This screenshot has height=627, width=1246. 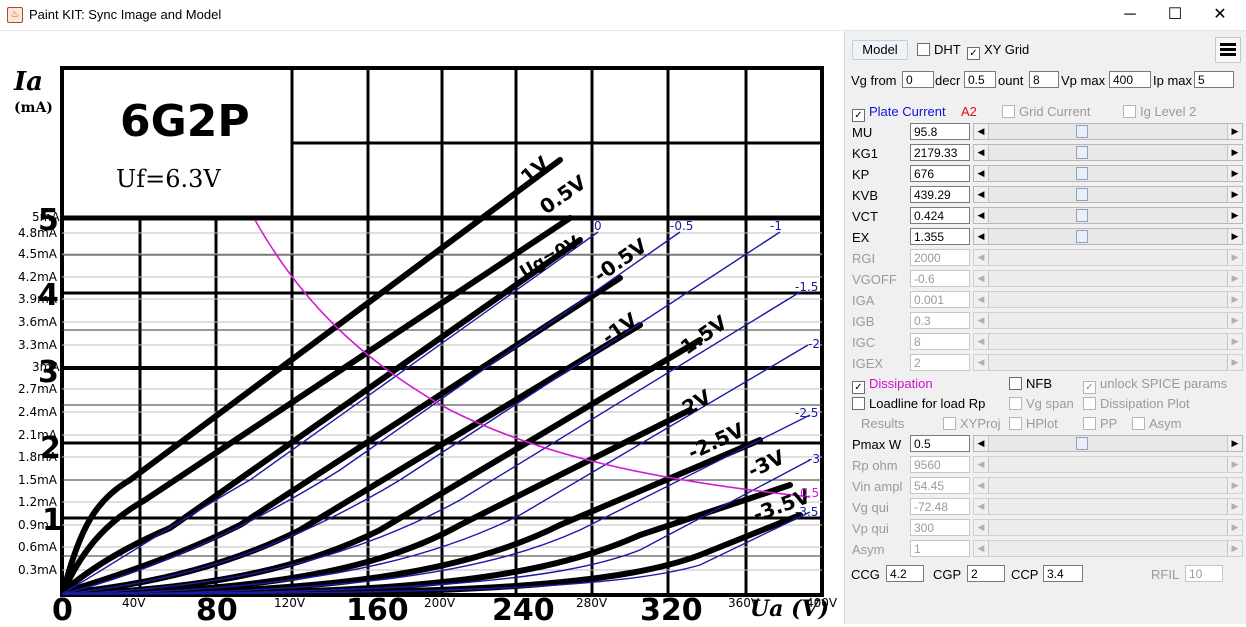 What do you see at coordinates (1089, 387) in the screenshot?
I see `unlock-spice-checkbox-box: ✓` at bounding box center [1089, 387].